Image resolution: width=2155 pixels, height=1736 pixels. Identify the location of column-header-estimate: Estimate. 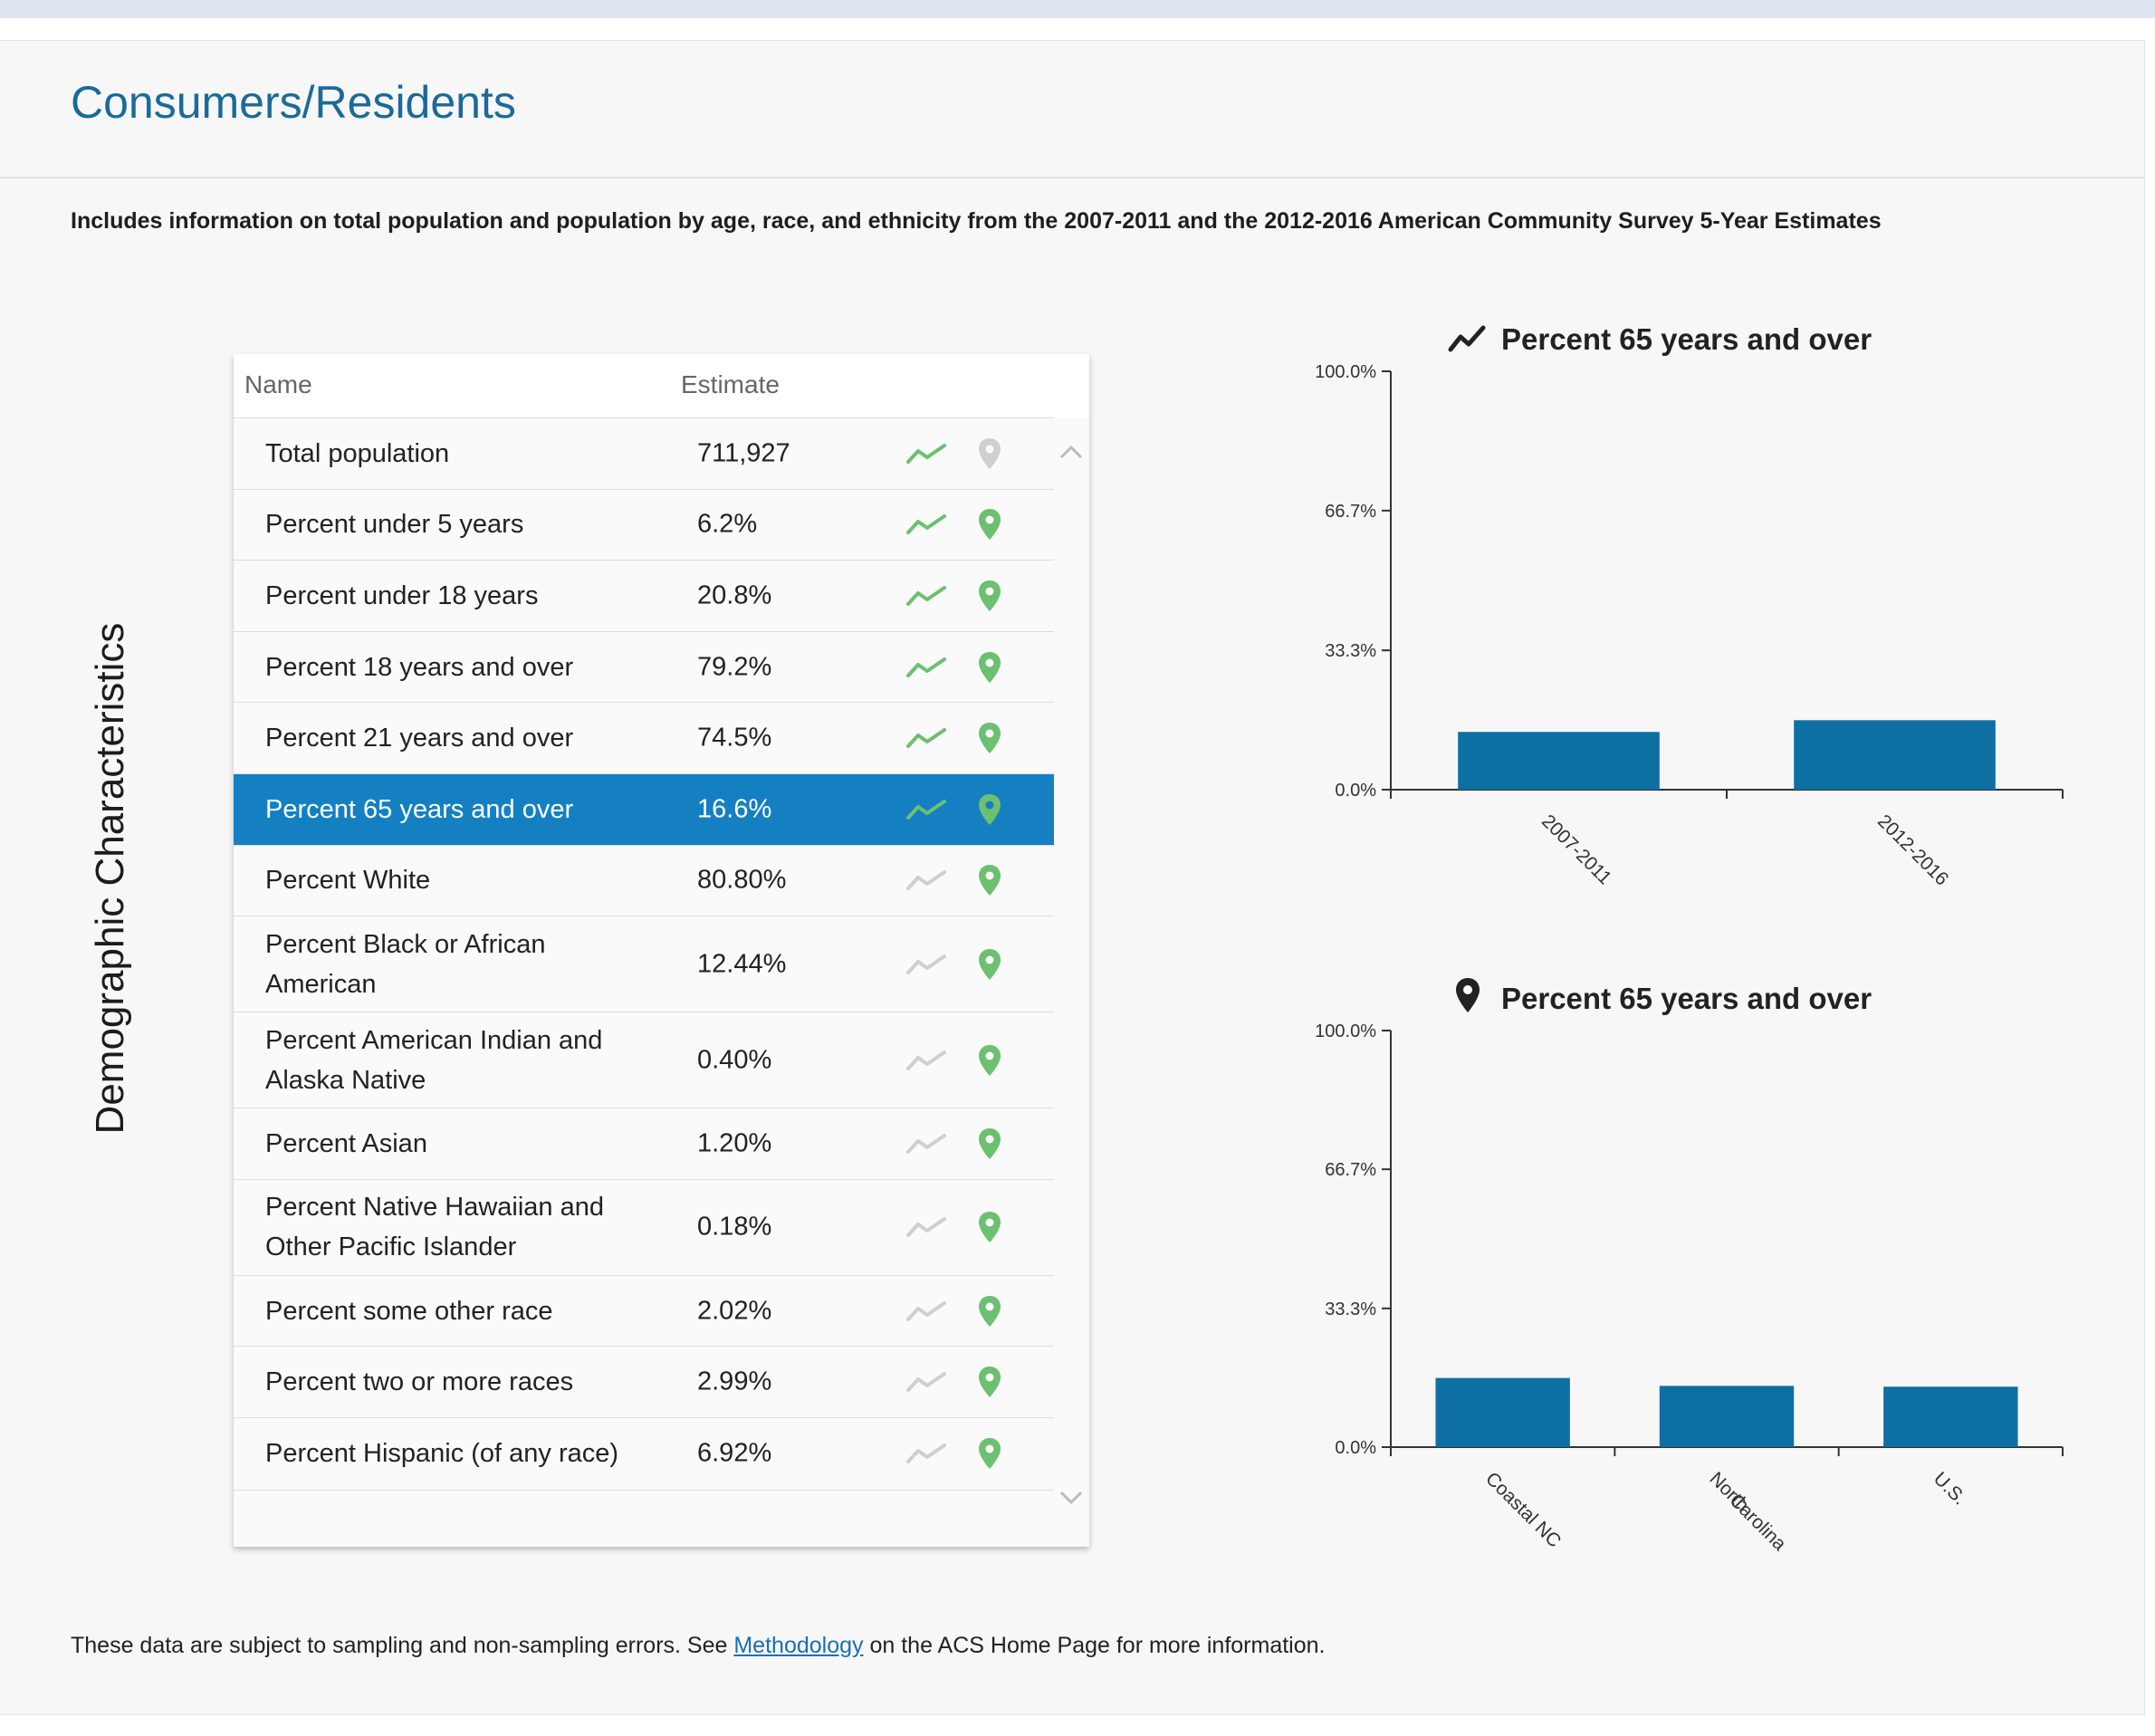
(730, 384).